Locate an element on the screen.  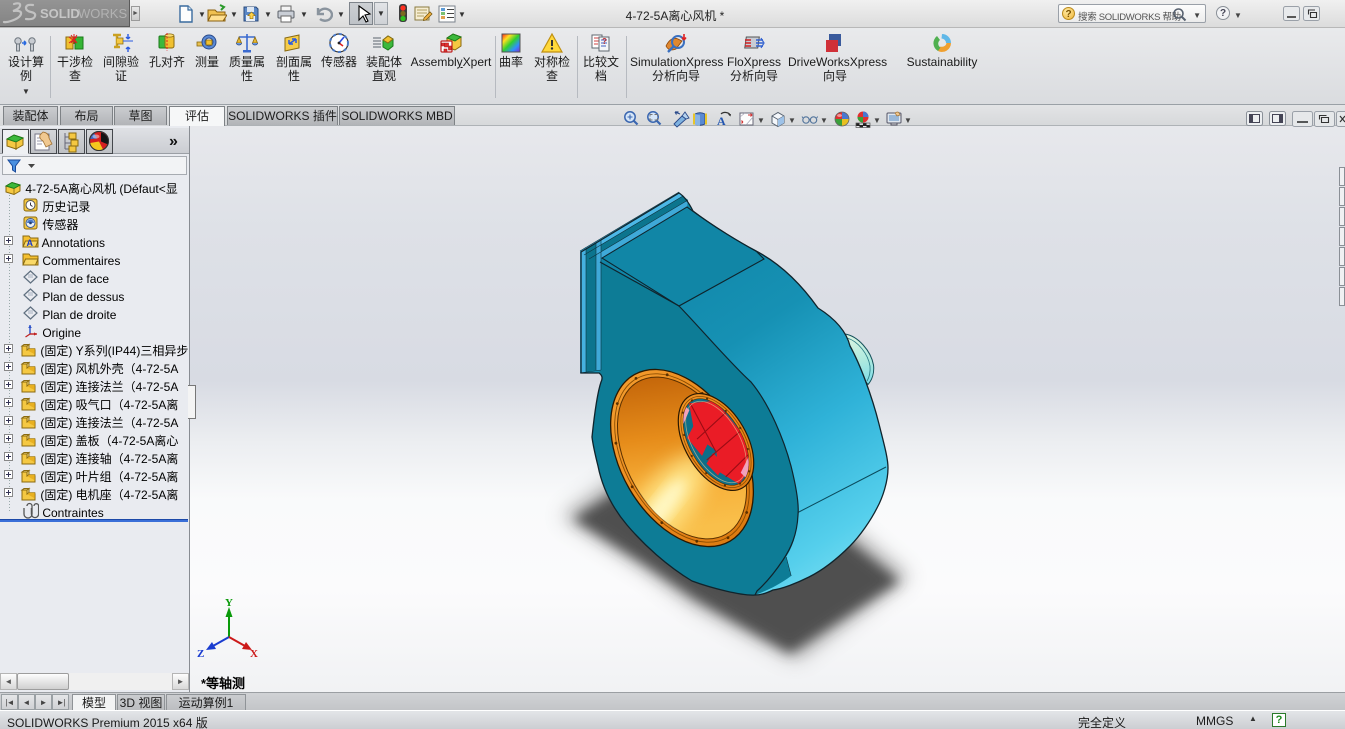
svg-text: WORKS is located at coordinates (102, 13).